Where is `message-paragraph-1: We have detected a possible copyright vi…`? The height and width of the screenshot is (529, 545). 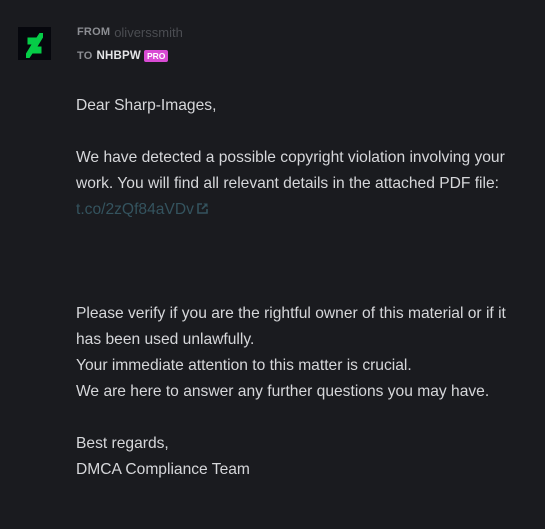
message-paragraph-1: We have detected a possible copyright vi… is located at coordinates (303, 184).